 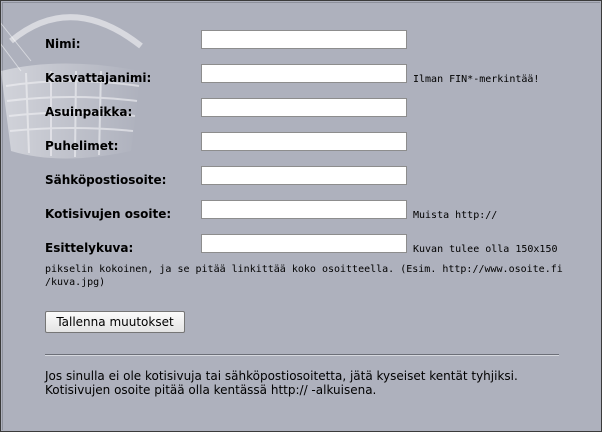 What do you see at coordinates (108, 214) in the screenshot?
I see `field-label: Kotisivujen osoite:` at bounding box center [108, 214].